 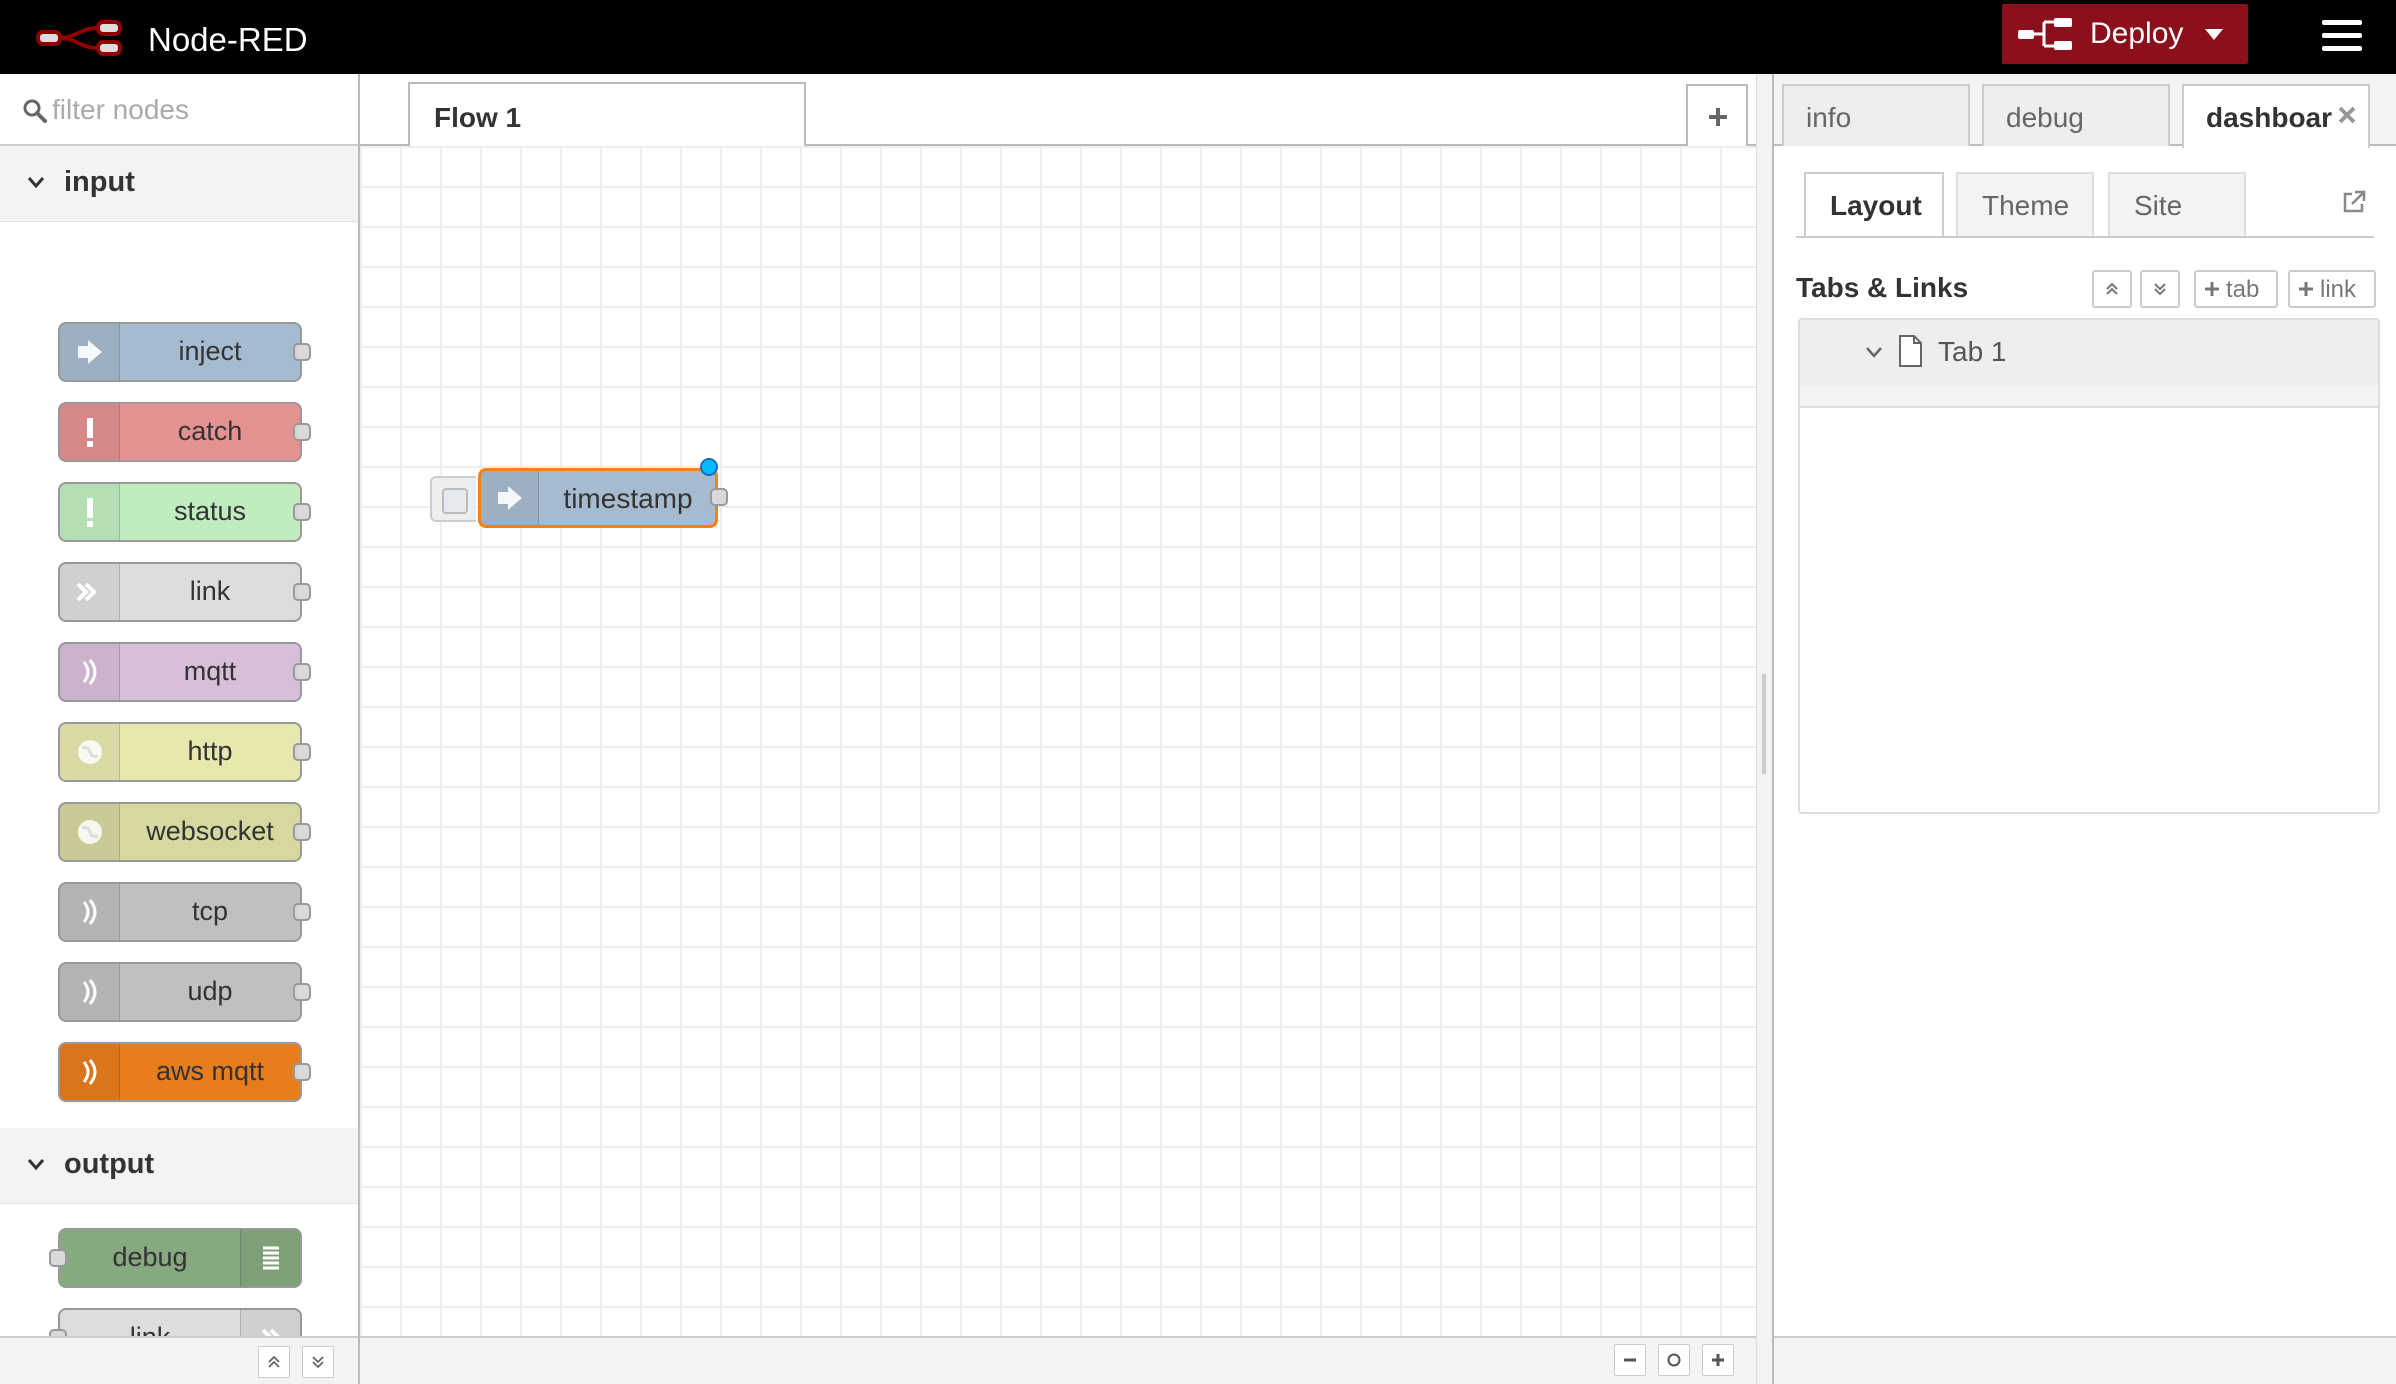 I want to click on palette-node-link-in: link, so click(x=184, y=592).